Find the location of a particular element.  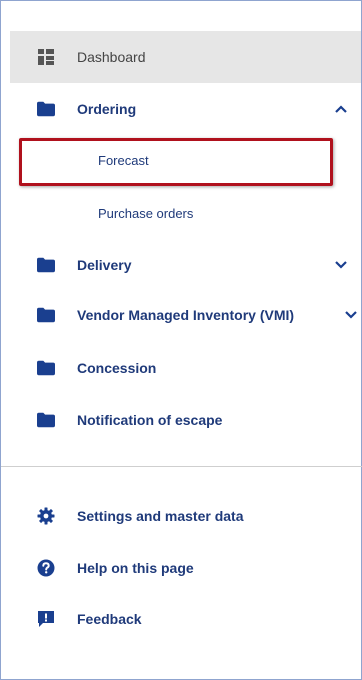

feedback-icon is located at coordinates (46, 619).